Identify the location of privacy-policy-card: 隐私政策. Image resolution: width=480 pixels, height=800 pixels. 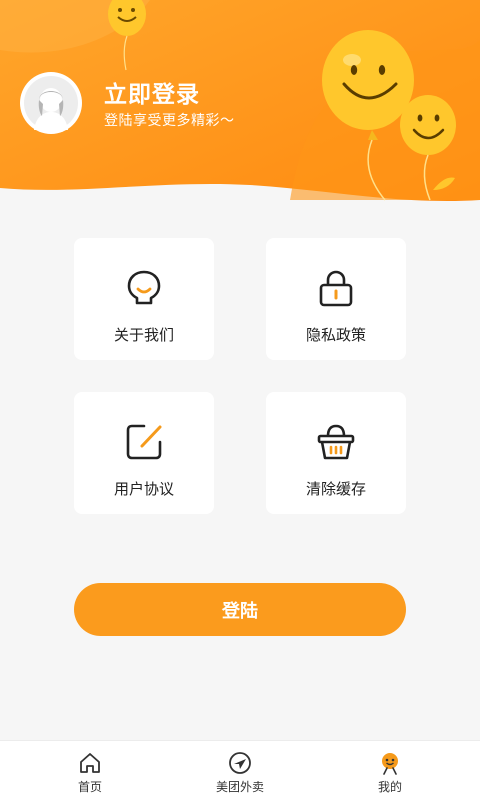
(336, 299).